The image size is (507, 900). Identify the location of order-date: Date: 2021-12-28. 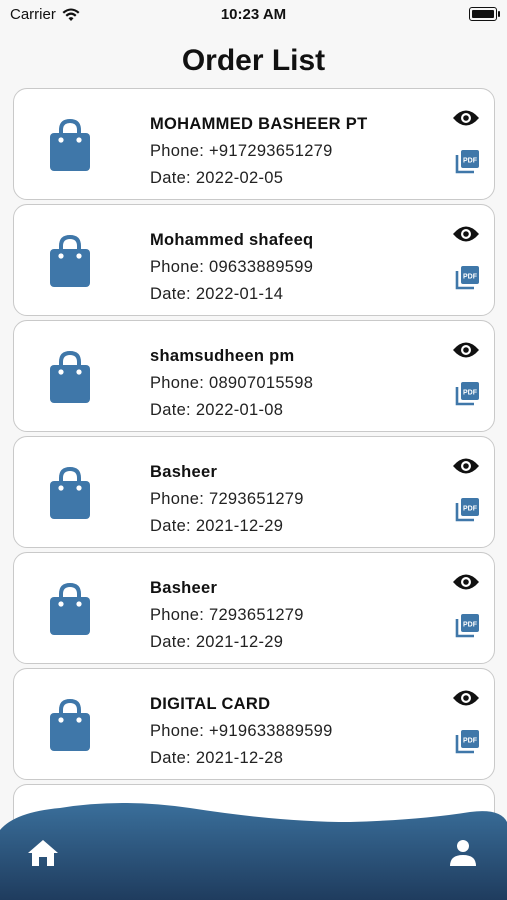
(217, 758).